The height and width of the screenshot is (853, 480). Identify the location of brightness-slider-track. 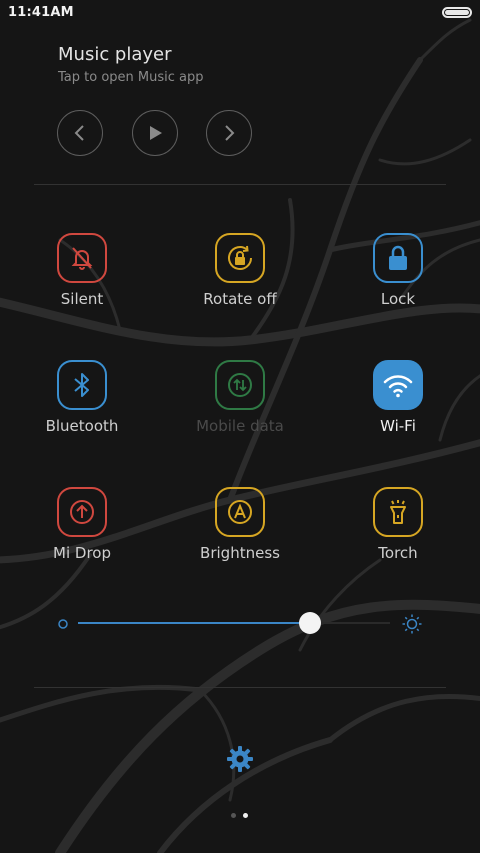
(350, 623).